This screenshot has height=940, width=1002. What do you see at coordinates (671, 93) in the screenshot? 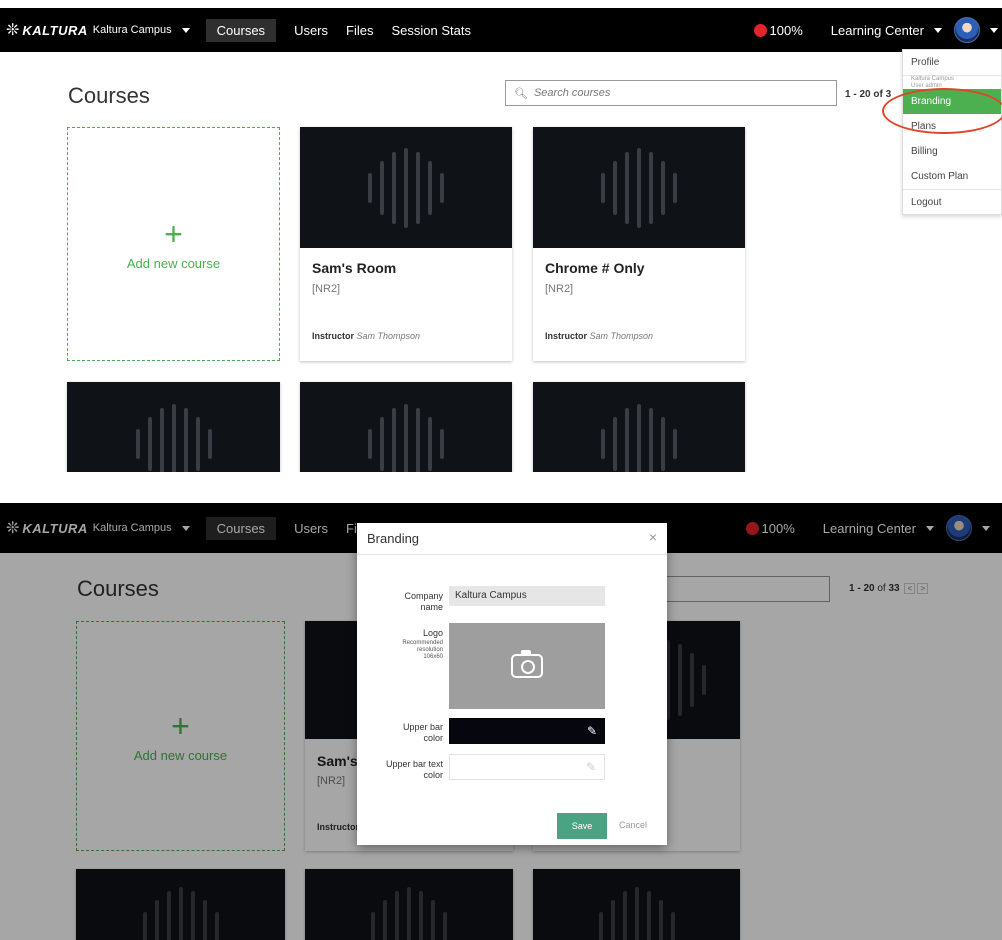
I see `search-input: 🔍︎ Search courses` at bounding box center [671, 93].